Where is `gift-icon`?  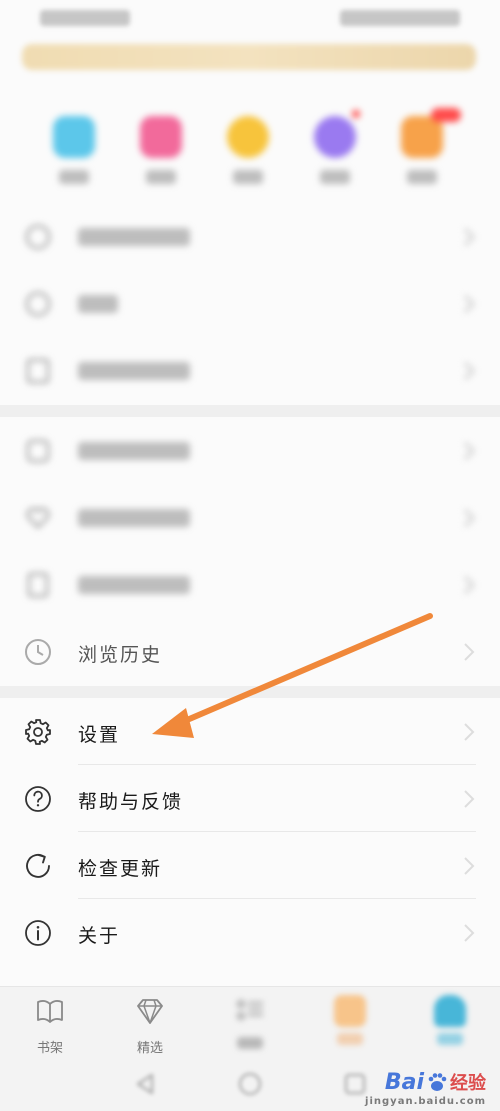 gift-icon is located at coordinates (350, 1011).